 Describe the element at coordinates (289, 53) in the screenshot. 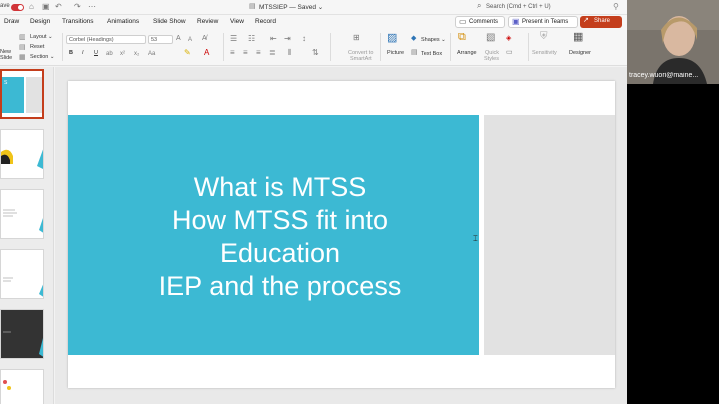

I see `columns-icon: ⫴` at that location.